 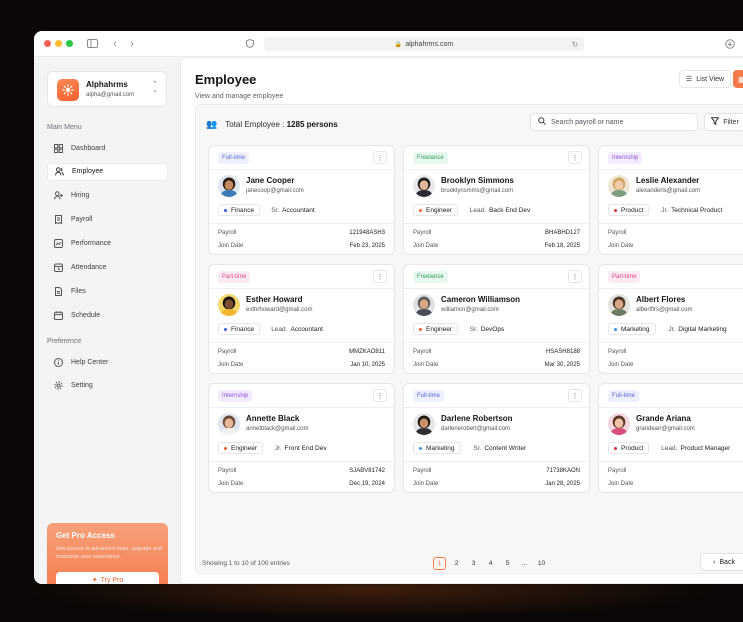 What do you see at coordinates (710, 79) in the screenshot?
I see `list-view-label: List View` at bounding box center [710, 79].